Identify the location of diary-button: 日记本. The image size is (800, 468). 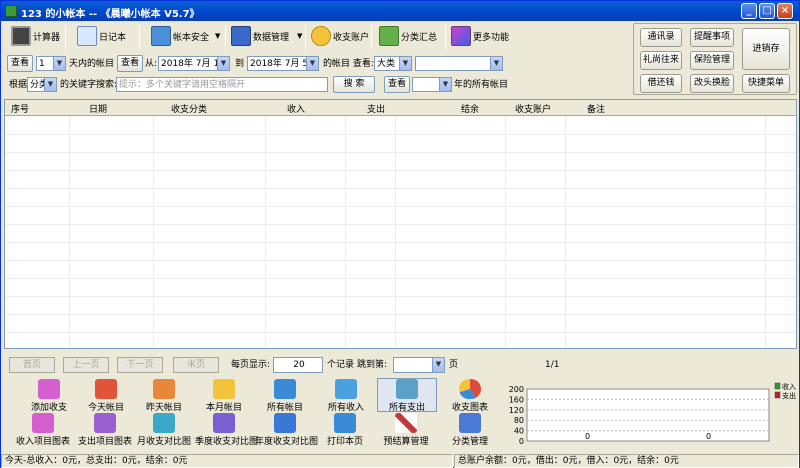
(101, 36).